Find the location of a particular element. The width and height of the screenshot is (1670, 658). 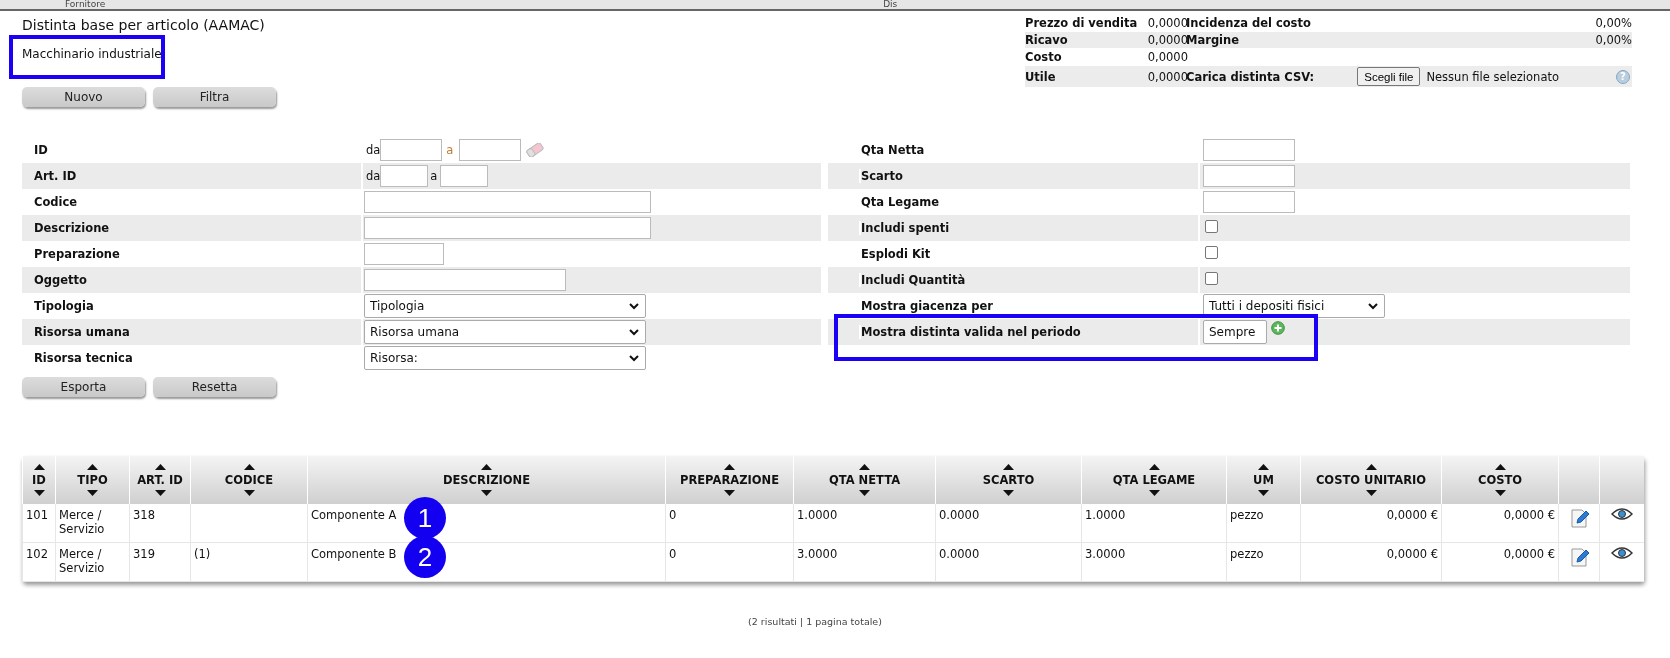

column-header: Dis is located at coordinates (890, 4).